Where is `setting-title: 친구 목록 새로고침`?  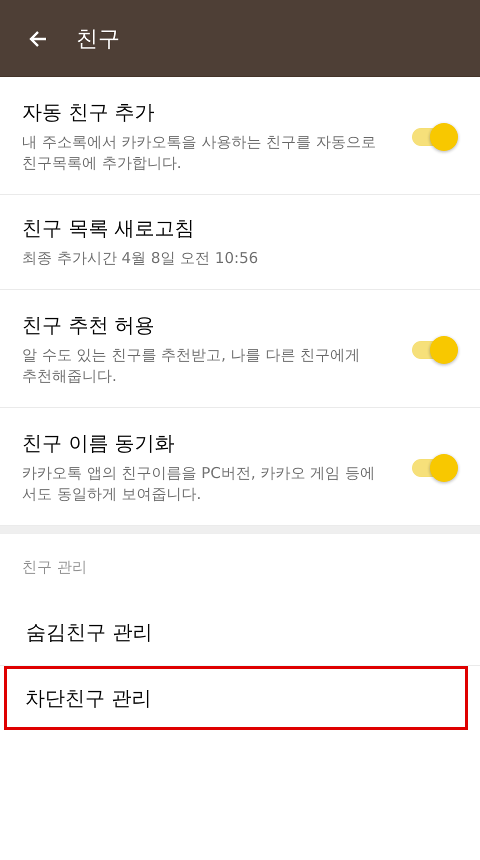 setting-title: 친구 목록 새로고침 is located at coordinates (109, 228).